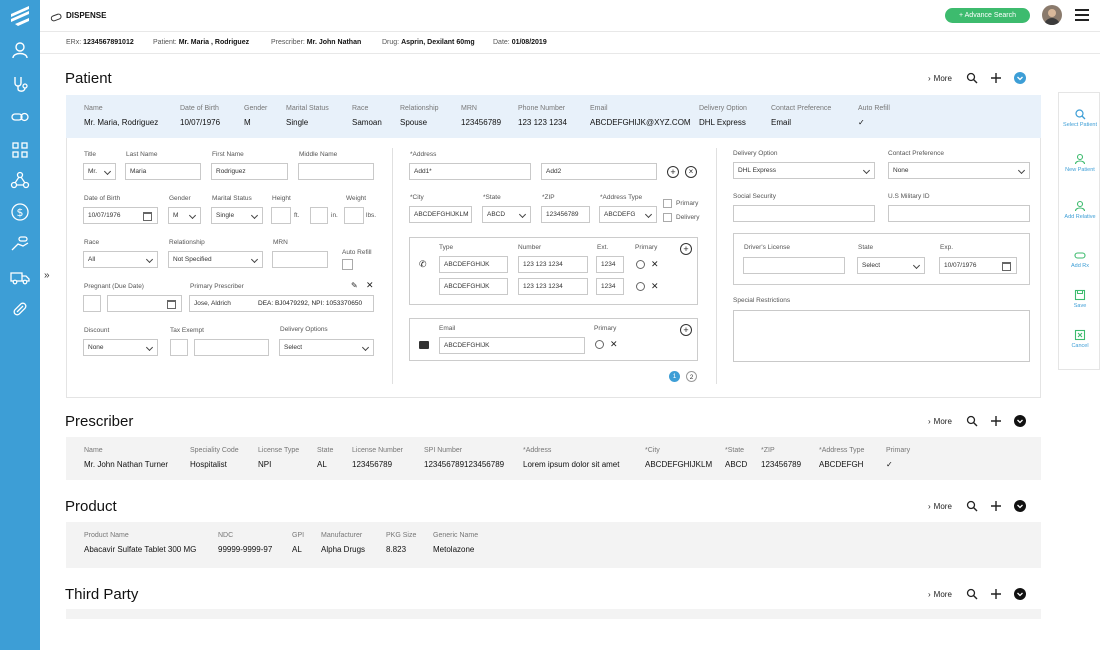  What do you see at coordinates (599, 344) in the screenshot?
I see `email-primary-radio` at bounding box center [599, 344].